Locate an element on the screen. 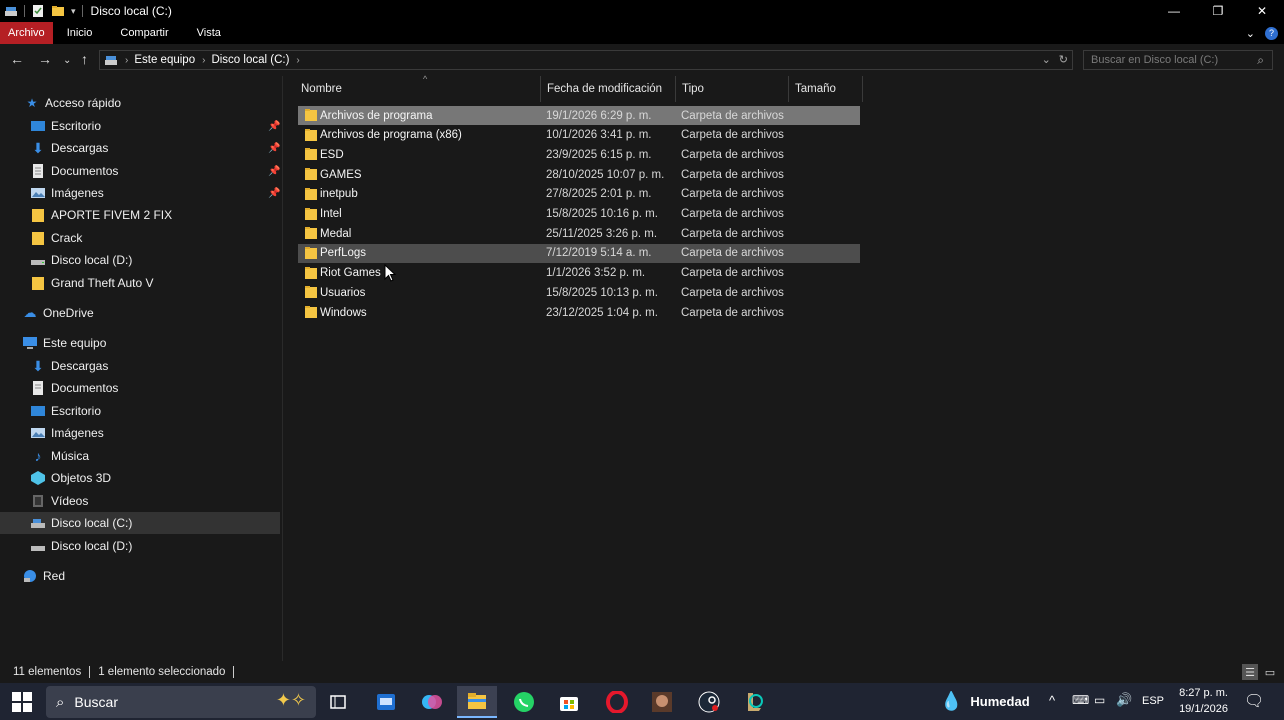 The width and height of the screenshot is (1284, 720). sidebar-item-gta-v: Grand Theft Auto V is located at coordinates (170, 283).